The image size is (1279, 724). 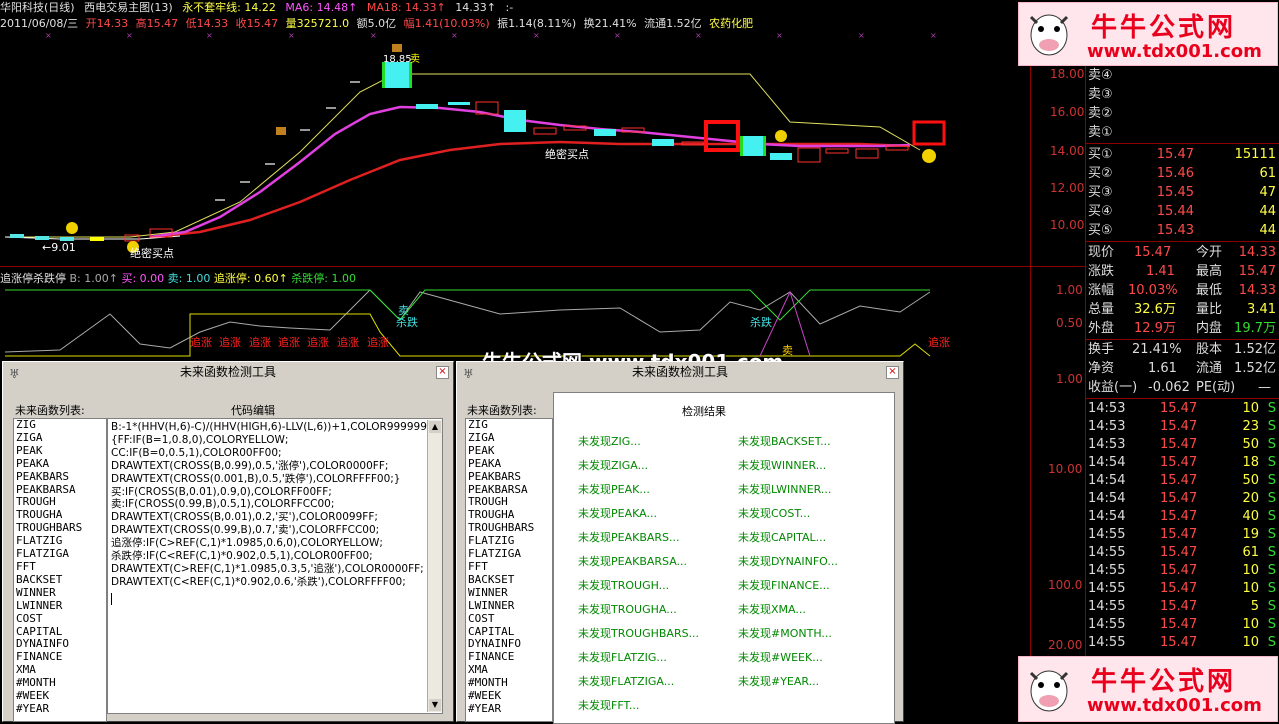 What do you see at coordinates (406, 7) in the screenshot?
I see `ma18-value: MA18: 14.33↑` at bounding box center [406, 7].